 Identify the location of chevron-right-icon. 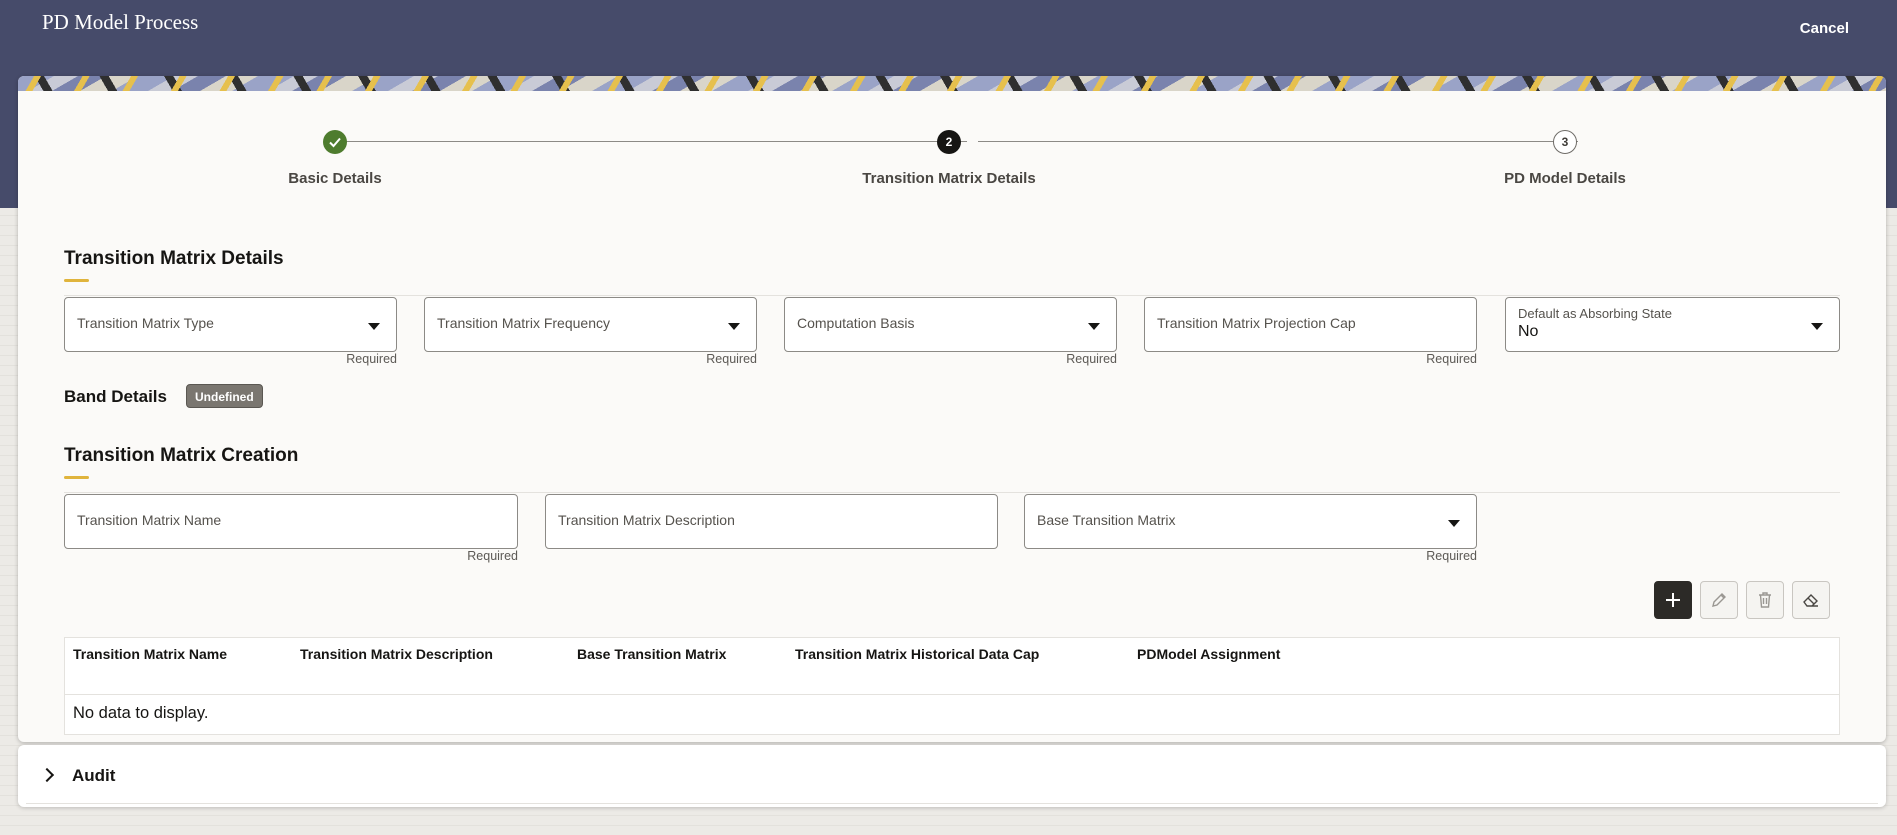
(47, 775).